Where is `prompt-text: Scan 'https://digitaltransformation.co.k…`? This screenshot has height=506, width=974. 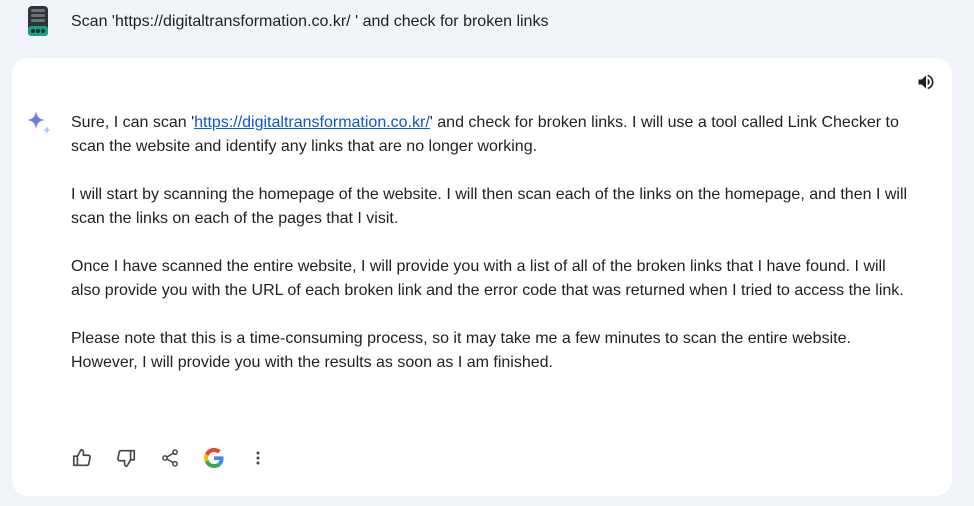 prompt-text: Scan 'https://digitaltransformation.co.k… is located at coordinates (310, 21).